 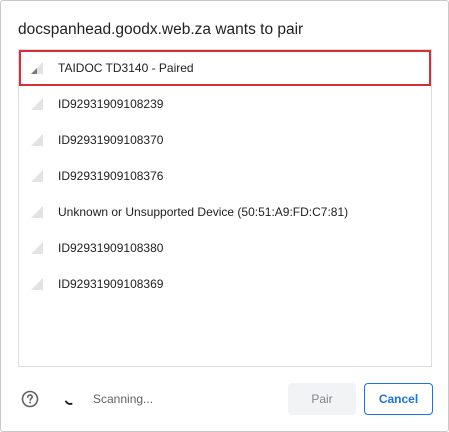 What do you see at coordinates (225, 248) in the screenshot?
I see `device-row: ID92931909108380` at bounding box center [225, 248].